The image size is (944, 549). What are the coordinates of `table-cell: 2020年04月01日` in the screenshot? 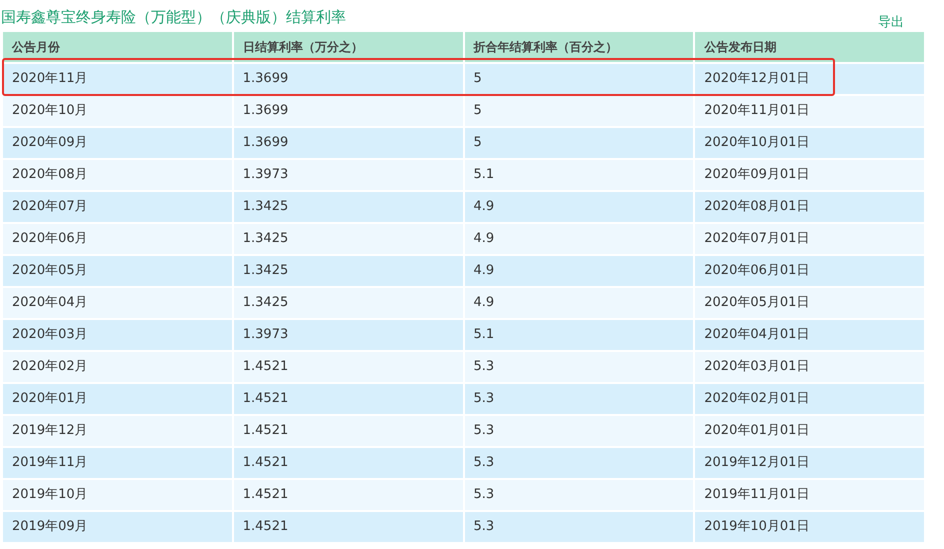 It's located at (809, 335).